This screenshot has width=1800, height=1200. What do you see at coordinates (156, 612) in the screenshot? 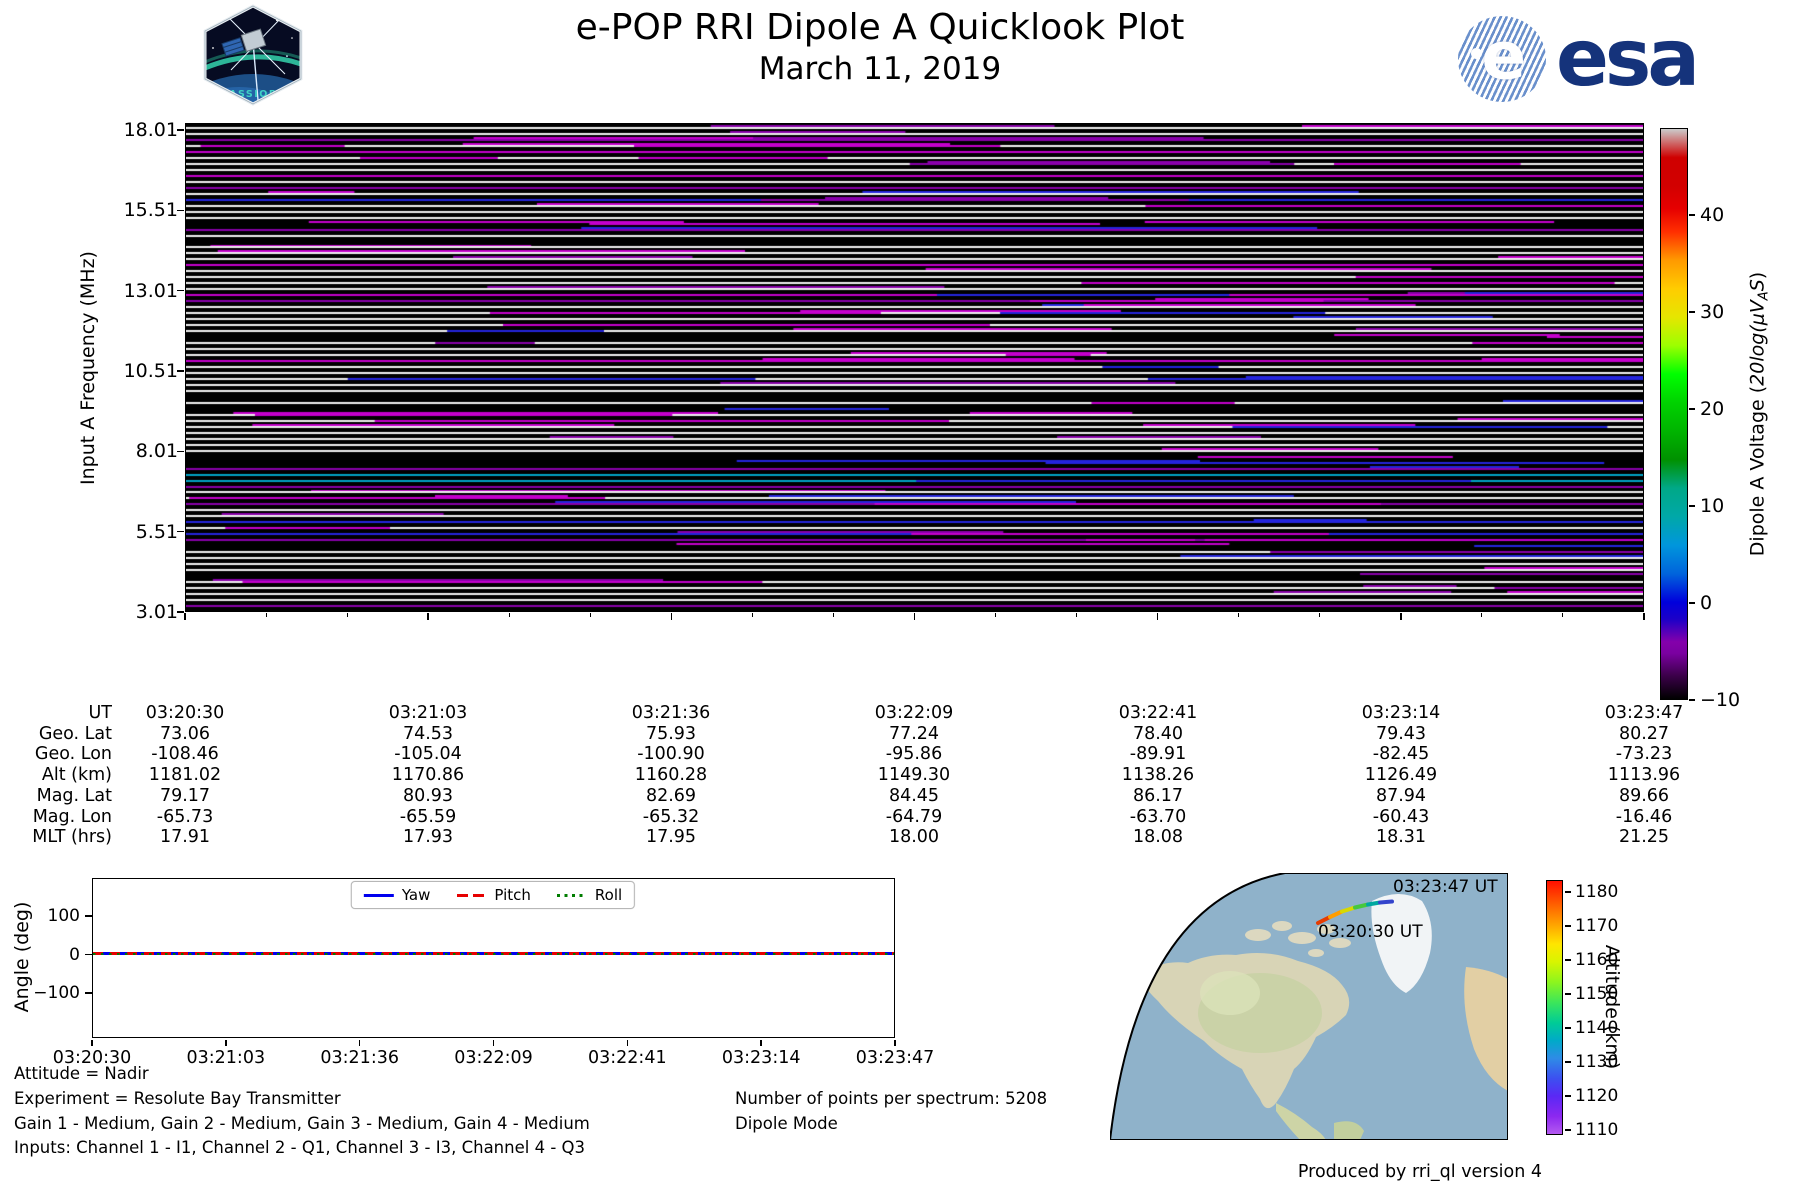
I see `spectrogram-ytick: 3.01` at bounding box center [156, 612].